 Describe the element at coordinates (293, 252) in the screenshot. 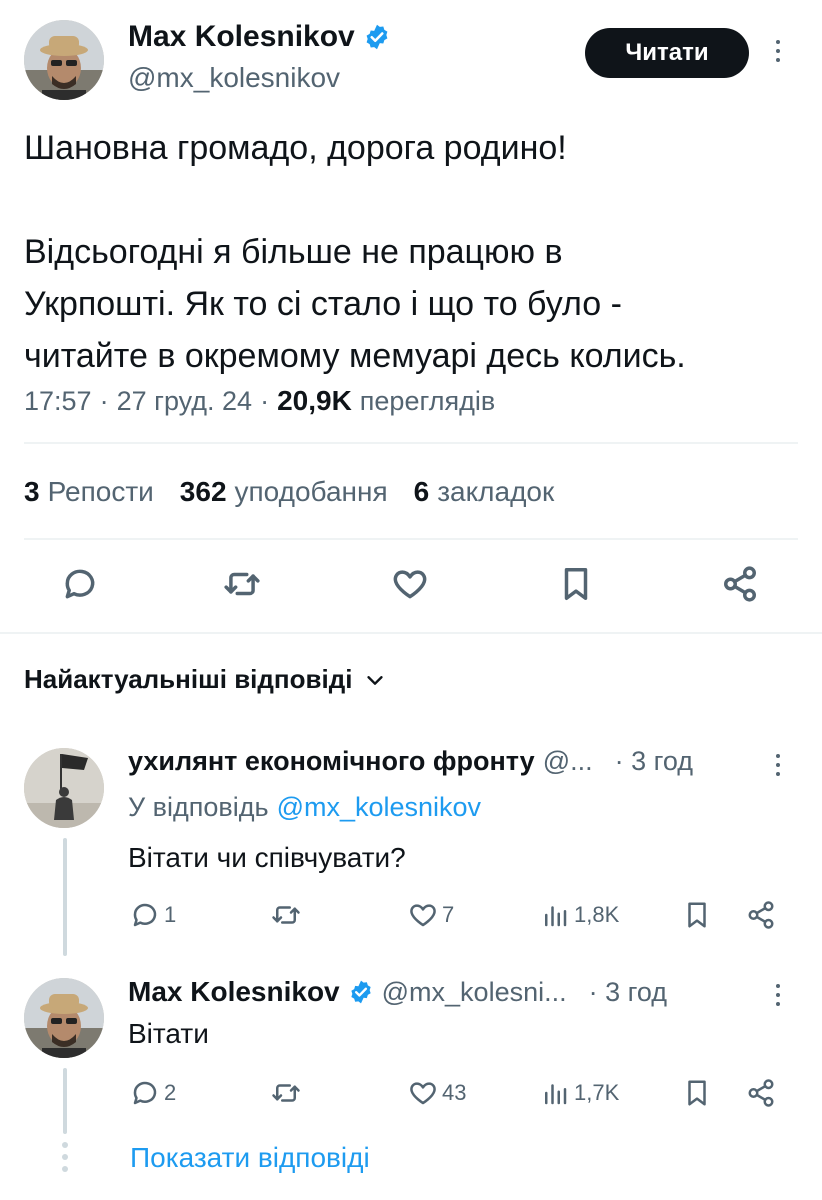

I see `tweet-text-line: Відсьогодні я більше не працюю в` at that location.